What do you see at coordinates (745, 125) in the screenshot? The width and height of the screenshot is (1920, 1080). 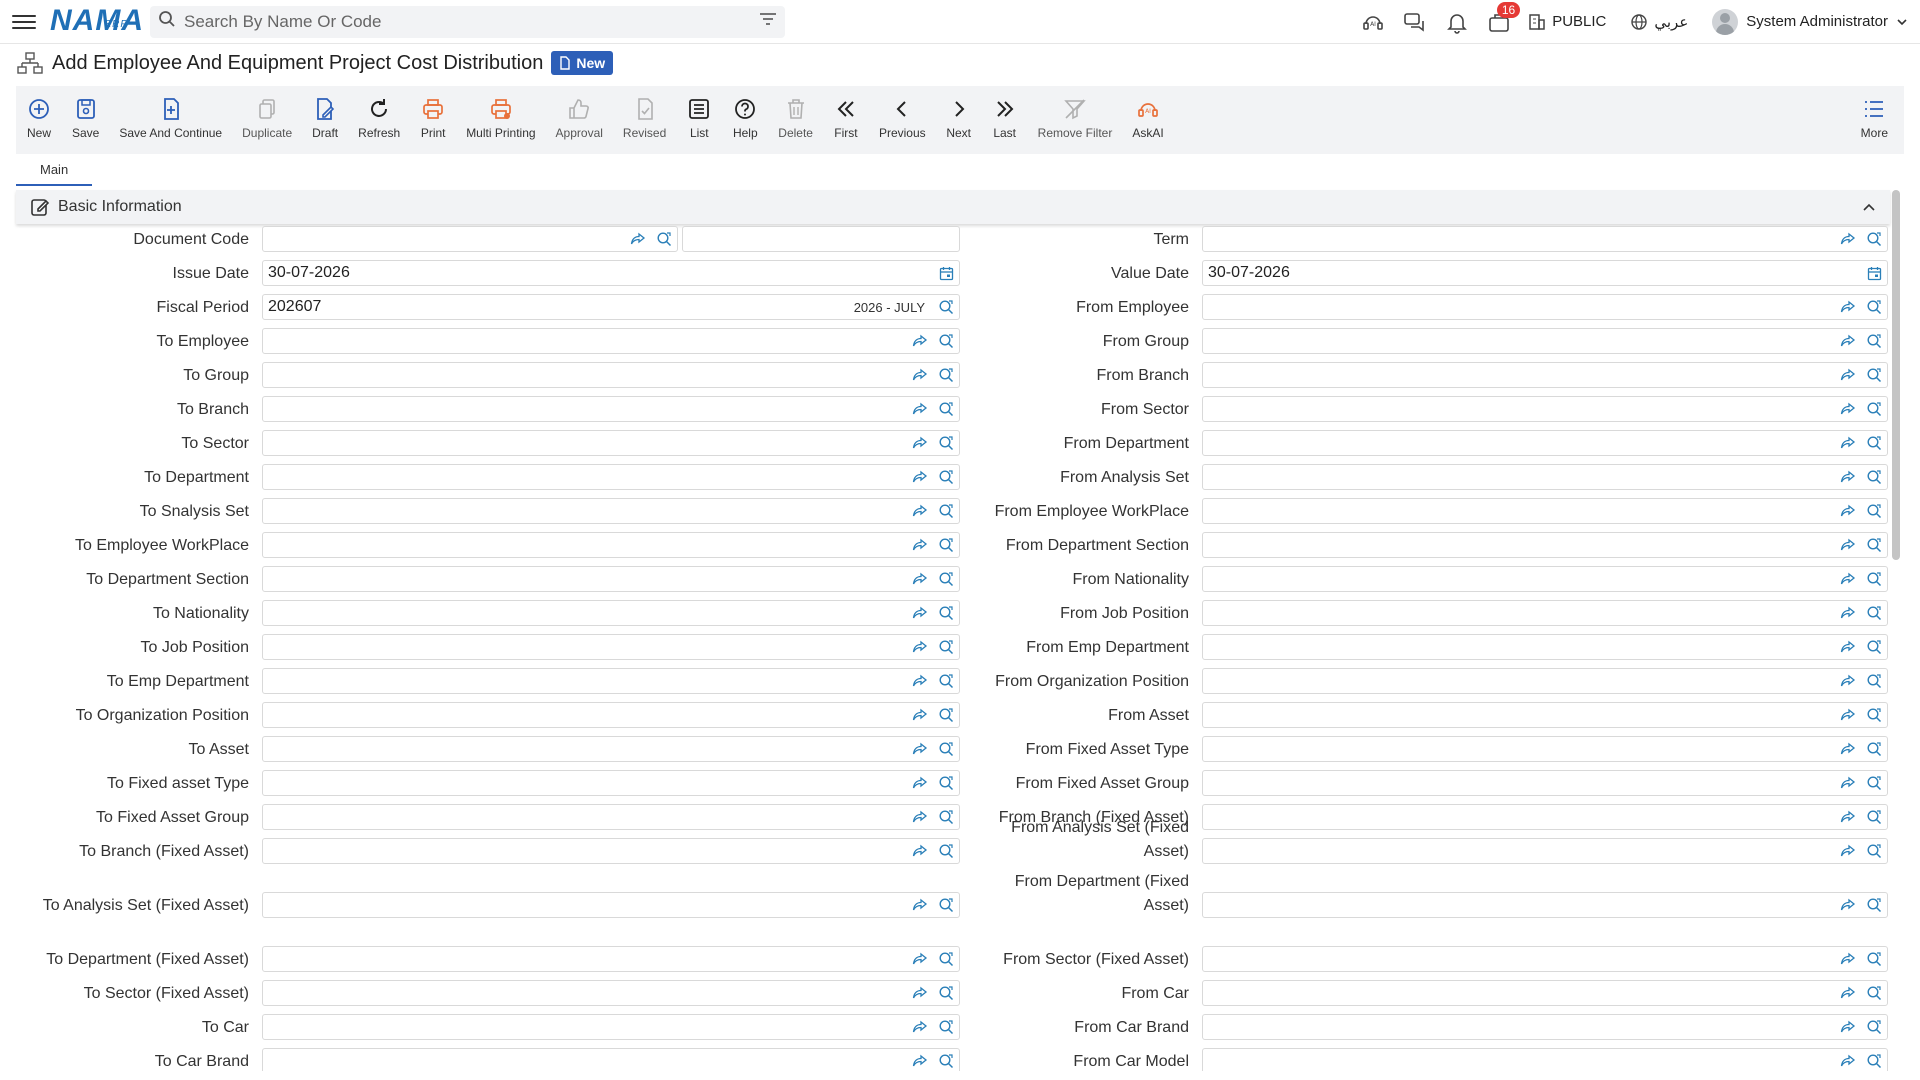 I see `help-button: Help` at bounding box center [745, 125].